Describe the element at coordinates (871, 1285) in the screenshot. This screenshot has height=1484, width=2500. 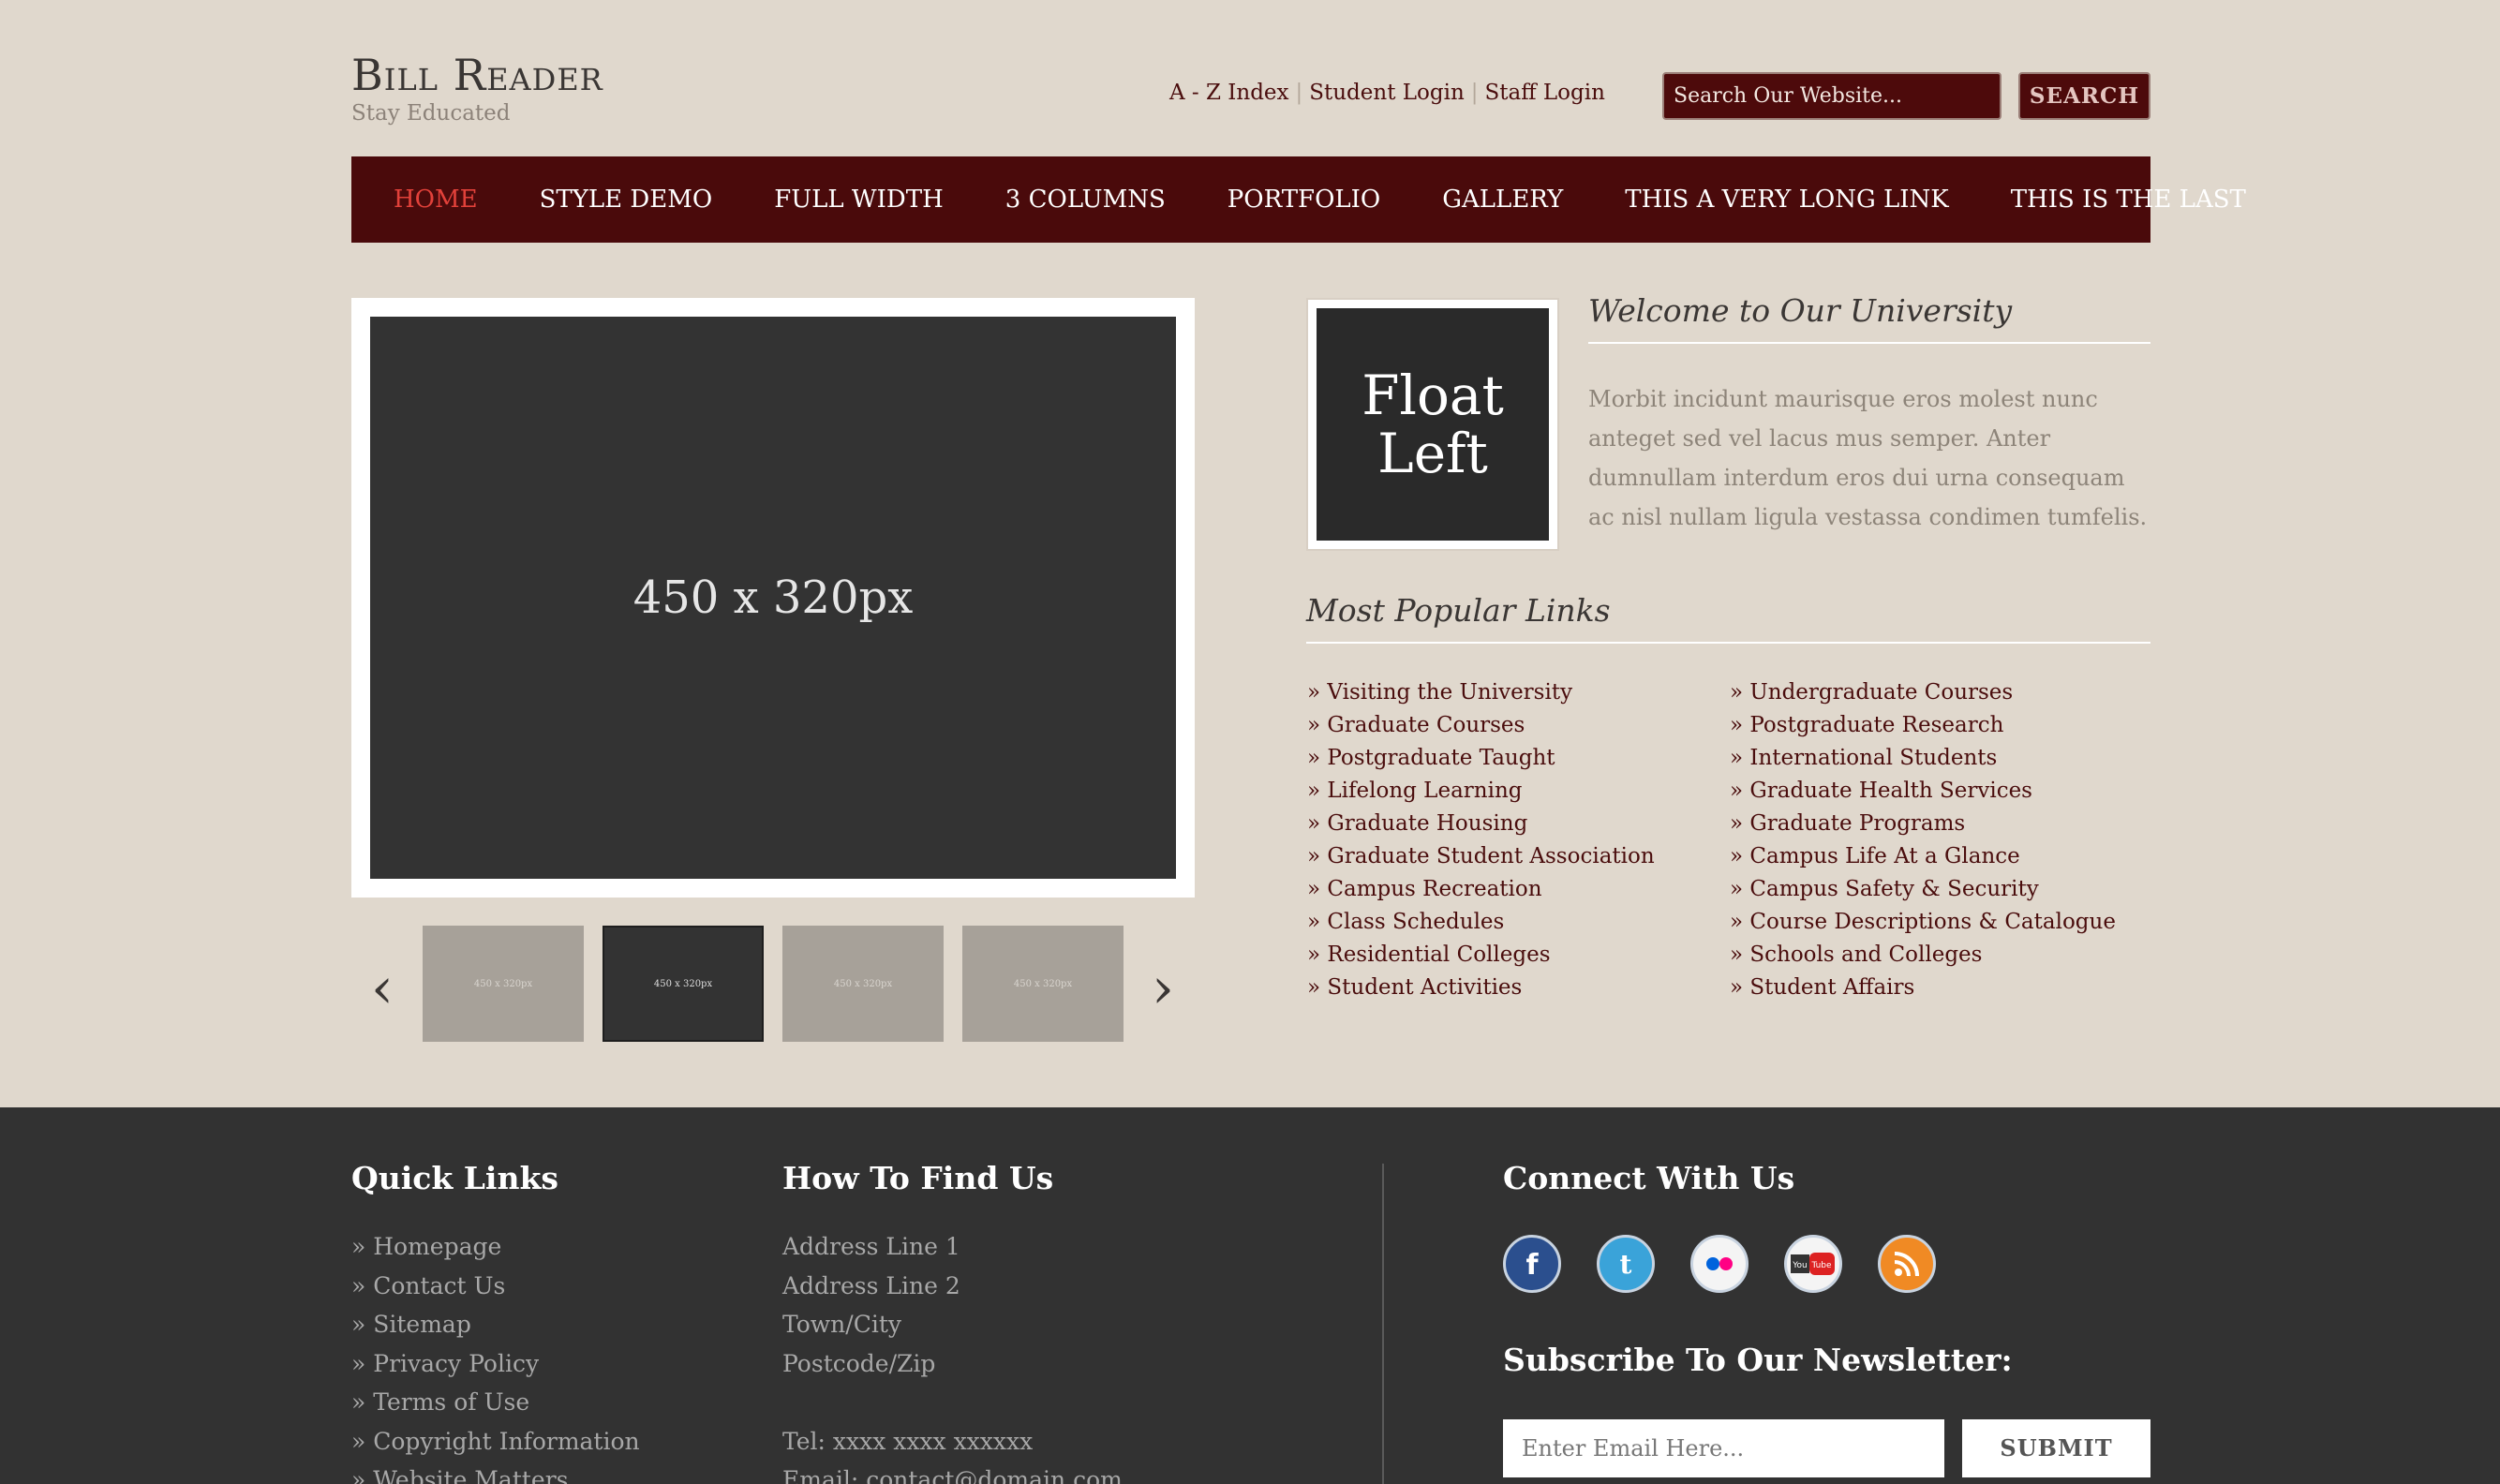
I see `address-line-2: Address Line 2` at that location.